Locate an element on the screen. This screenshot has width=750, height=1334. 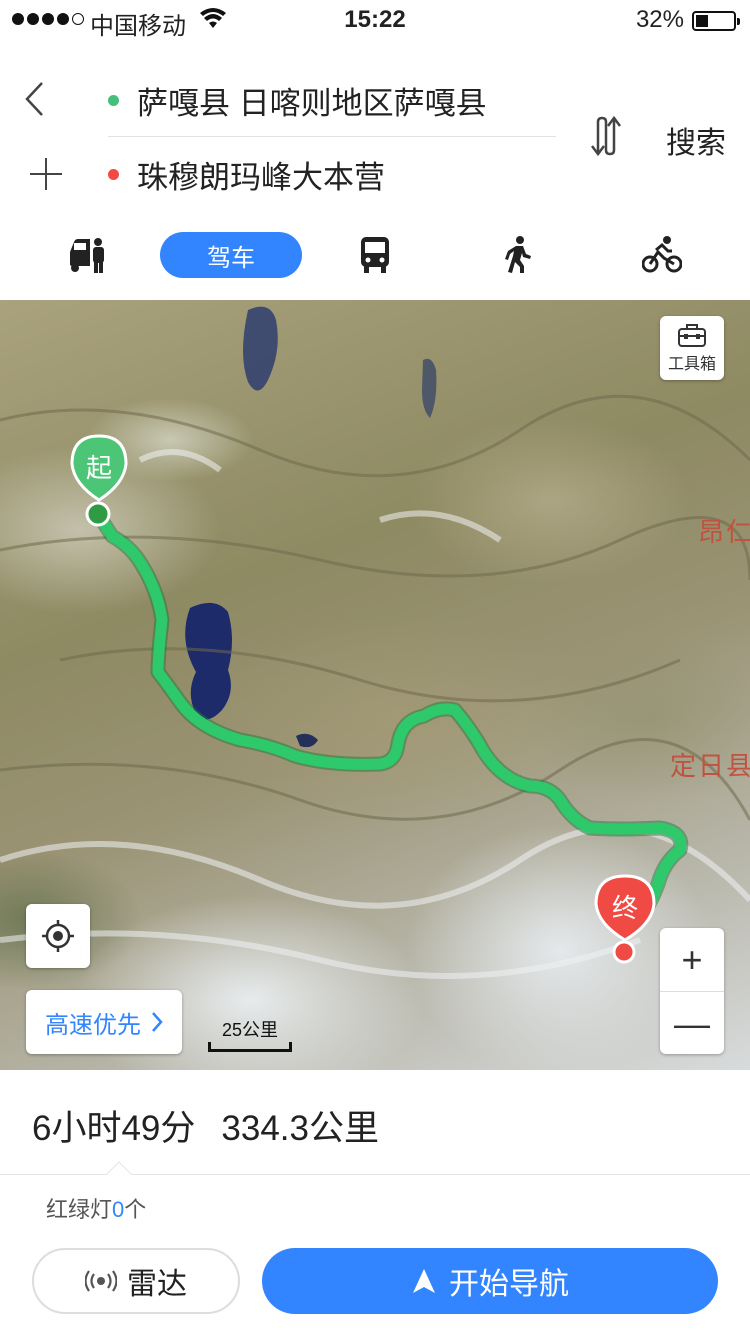
navigation-arrow-icon is located at coordinates (424, 1281).